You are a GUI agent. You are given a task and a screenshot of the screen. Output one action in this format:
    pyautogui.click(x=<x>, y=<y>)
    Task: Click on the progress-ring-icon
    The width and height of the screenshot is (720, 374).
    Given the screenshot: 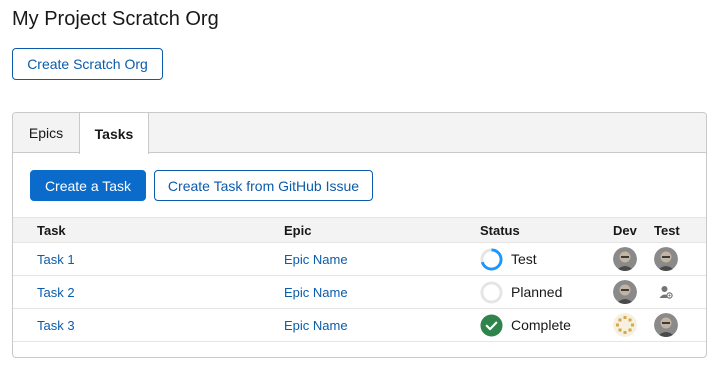 What is the action you would take?
    pyautogui.click(x=491, y=259)
    